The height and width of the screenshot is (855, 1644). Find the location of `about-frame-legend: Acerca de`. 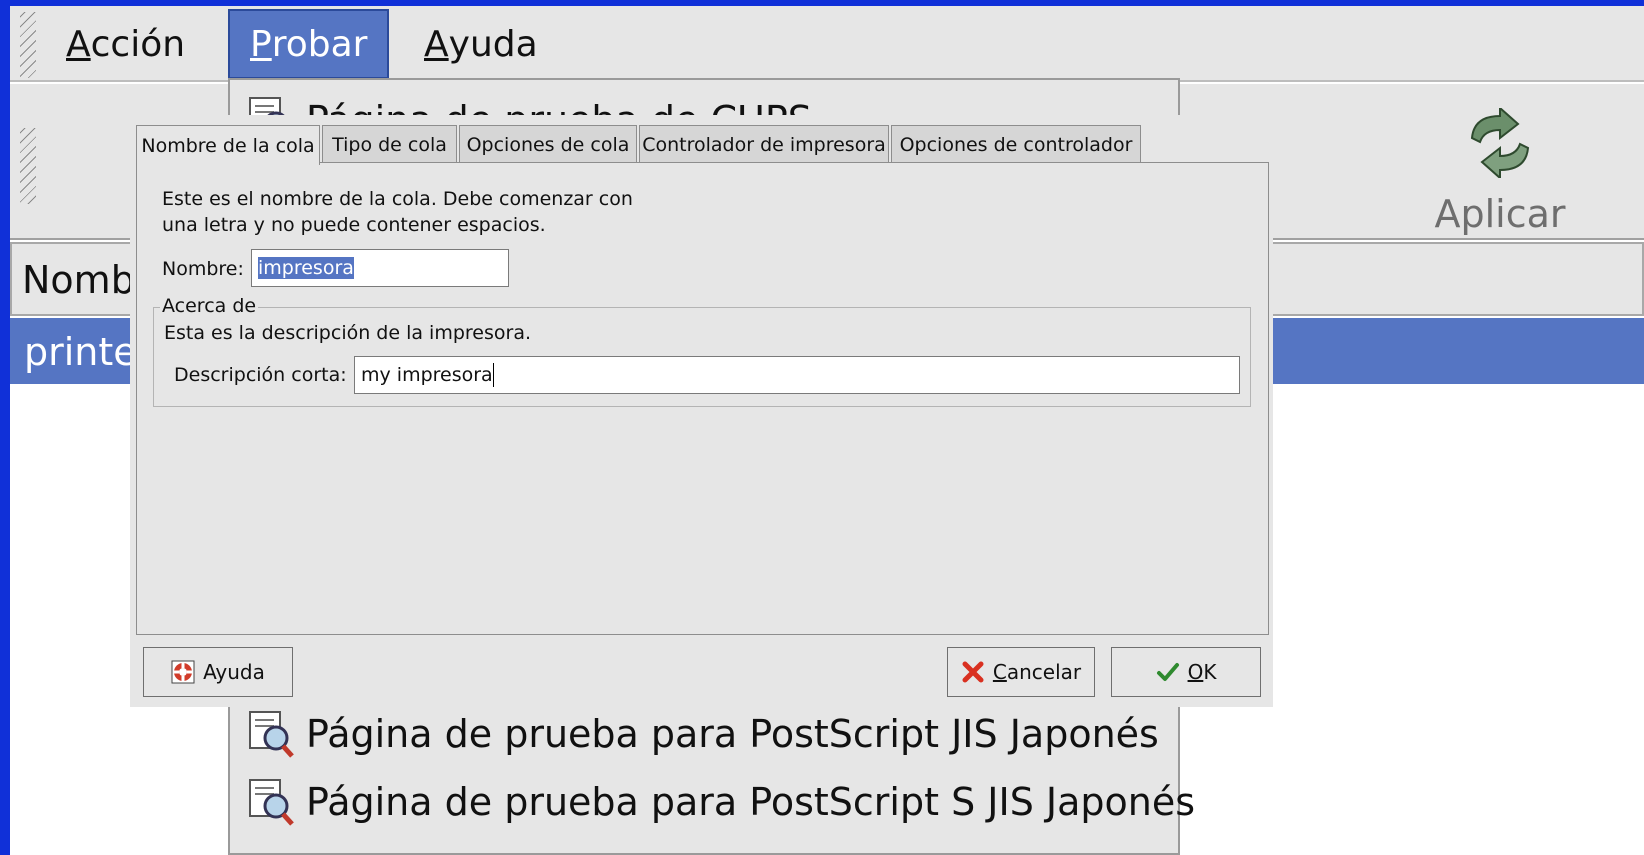

about-frame-legend: Acerca de is located at coordinates (209, 306).